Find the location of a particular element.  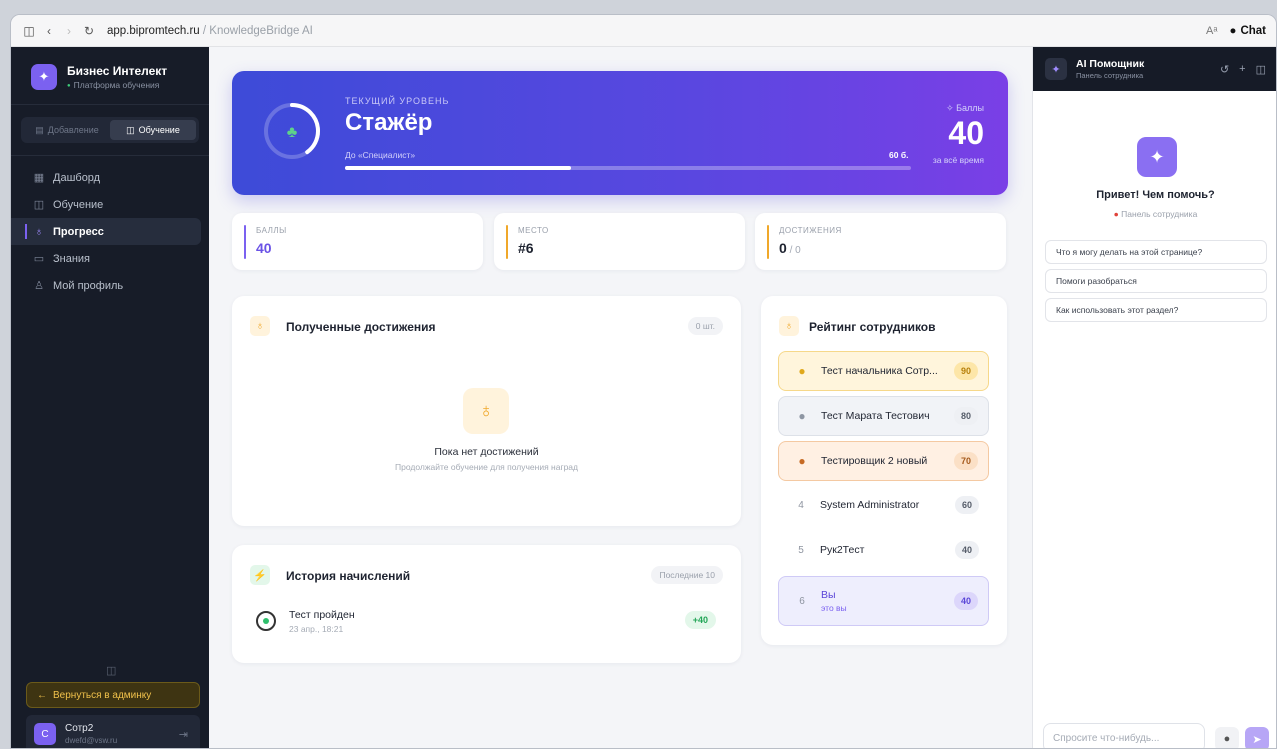

rating-row: ● Тестировщик 2 новый 70 is located at coordinates (883, 461).